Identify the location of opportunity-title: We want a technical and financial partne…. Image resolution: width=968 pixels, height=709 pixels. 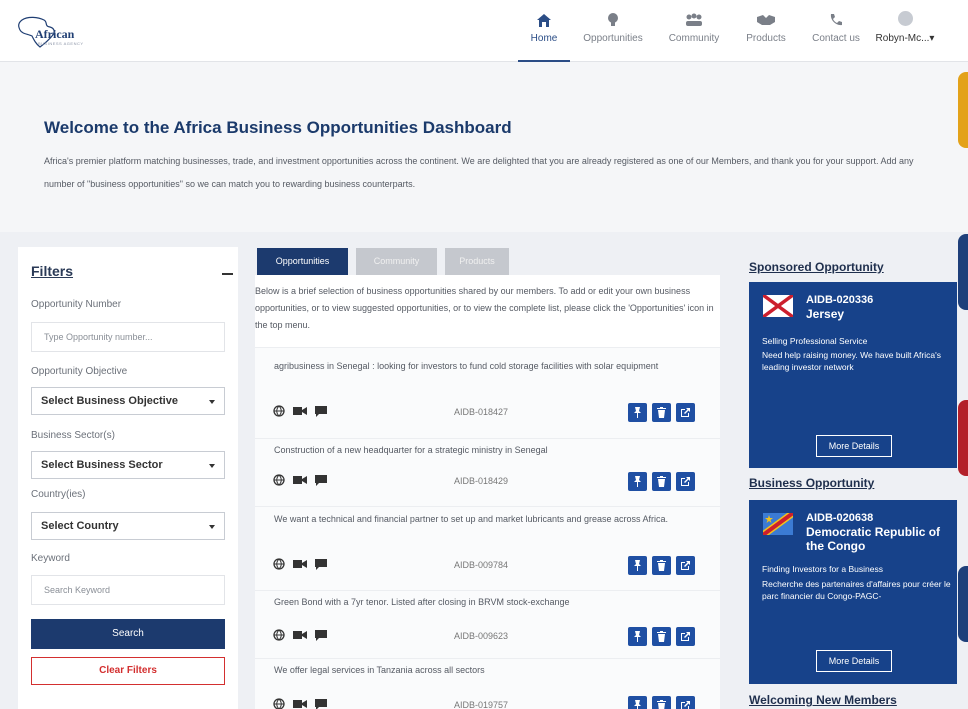
(484, 519).